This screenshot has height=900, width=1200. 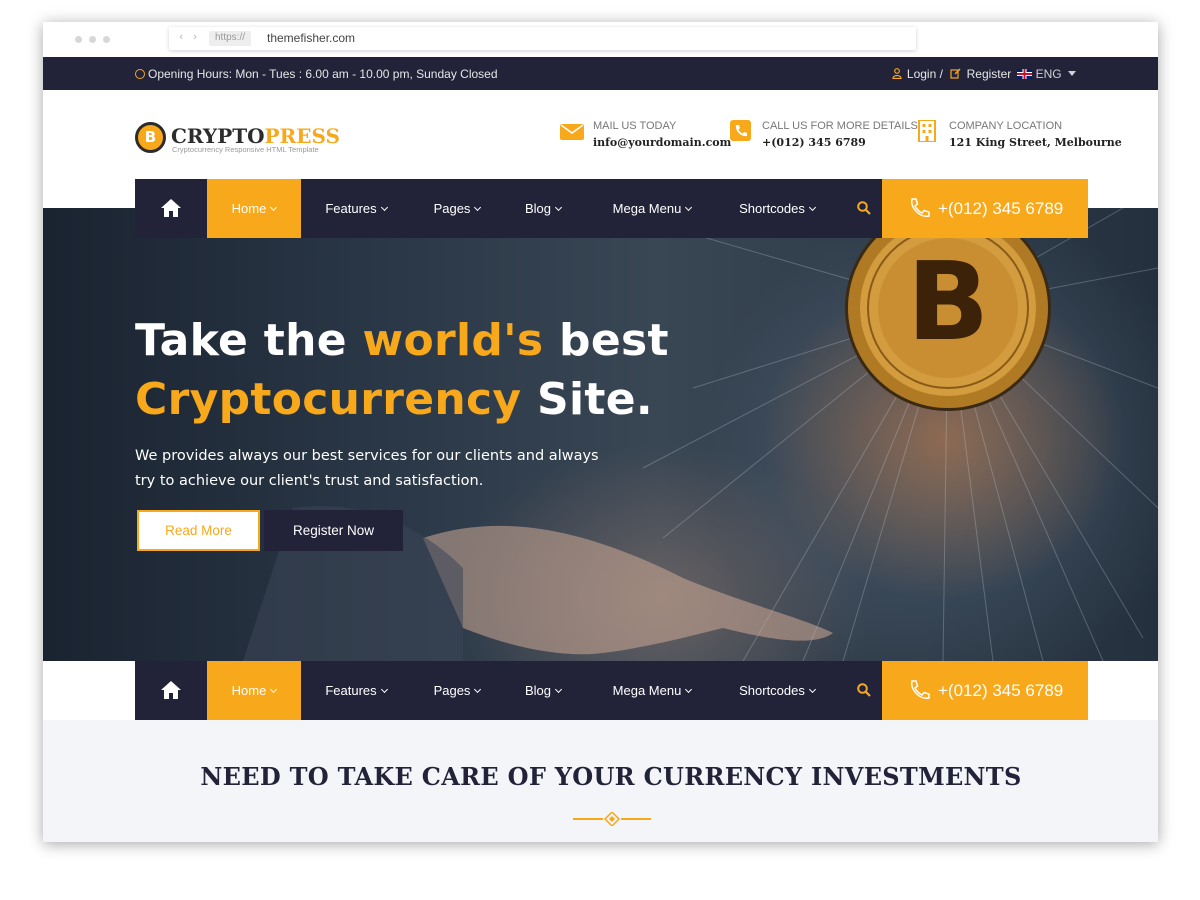 I want to click on mail-value: info@yourdomain.com, so click(x=662, y=142).